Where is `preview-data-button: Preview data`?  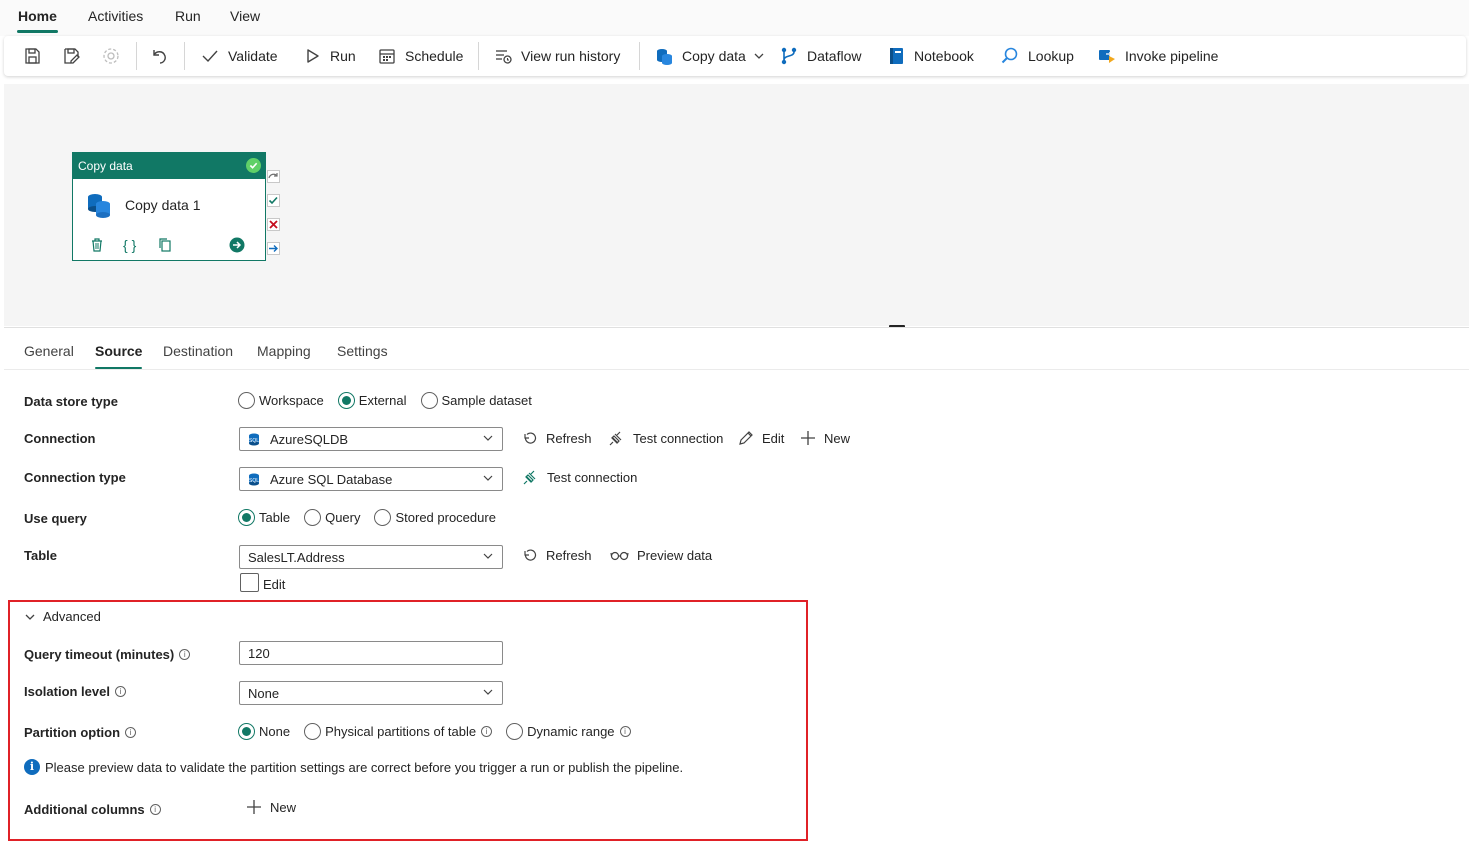 preview-data-button: Preview data is located at coordinates (661, 555).